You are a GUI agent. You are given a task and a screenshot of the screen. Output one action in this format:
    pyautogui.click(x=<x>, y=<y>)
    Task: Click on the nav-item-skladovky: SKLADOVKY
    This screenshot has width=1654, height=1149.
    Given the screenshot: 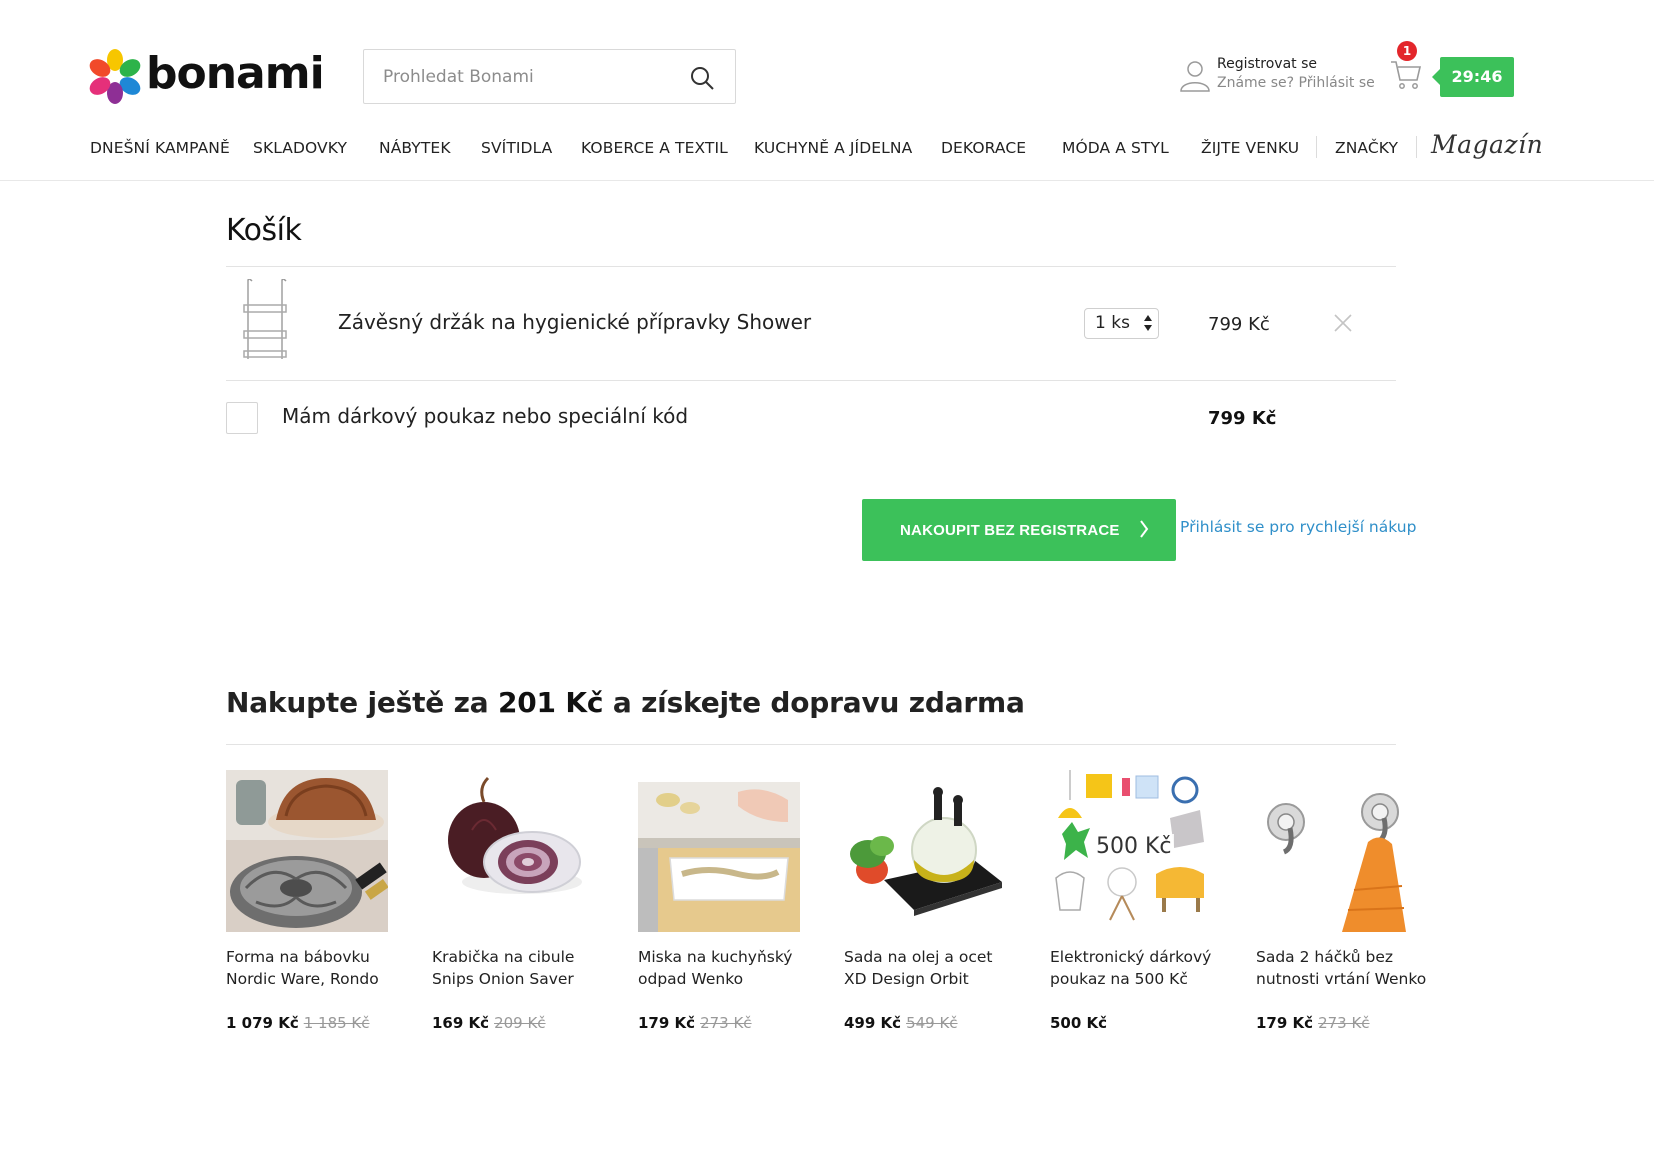 What is the action you would take?
    pyautogui.click(x=300, y=148)
    